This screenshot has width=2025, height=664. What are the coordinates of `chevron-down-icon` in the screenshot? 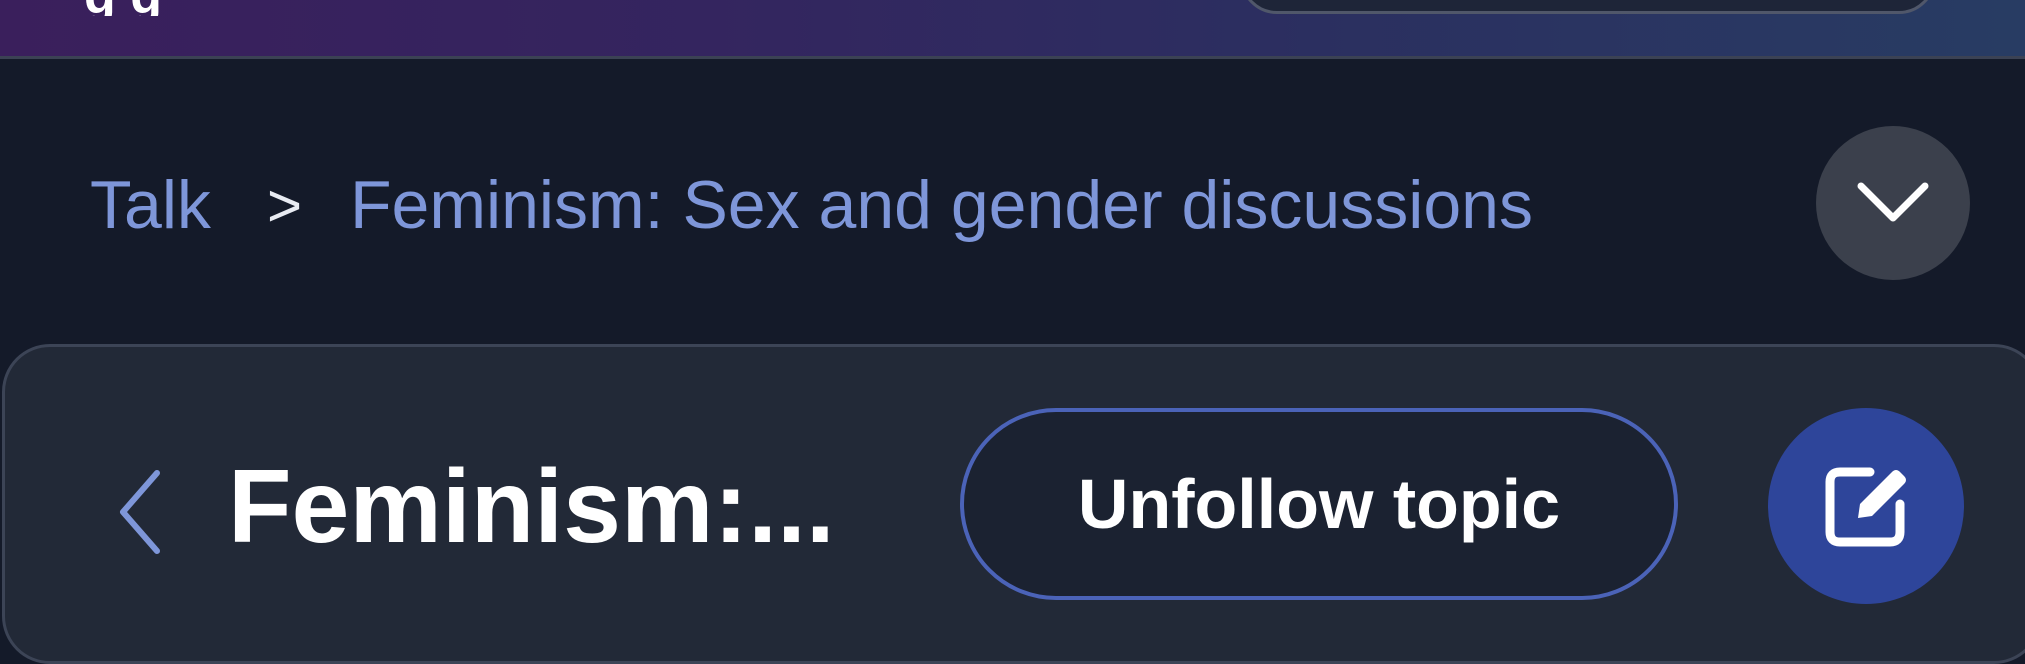 It's located at (1893, 202).